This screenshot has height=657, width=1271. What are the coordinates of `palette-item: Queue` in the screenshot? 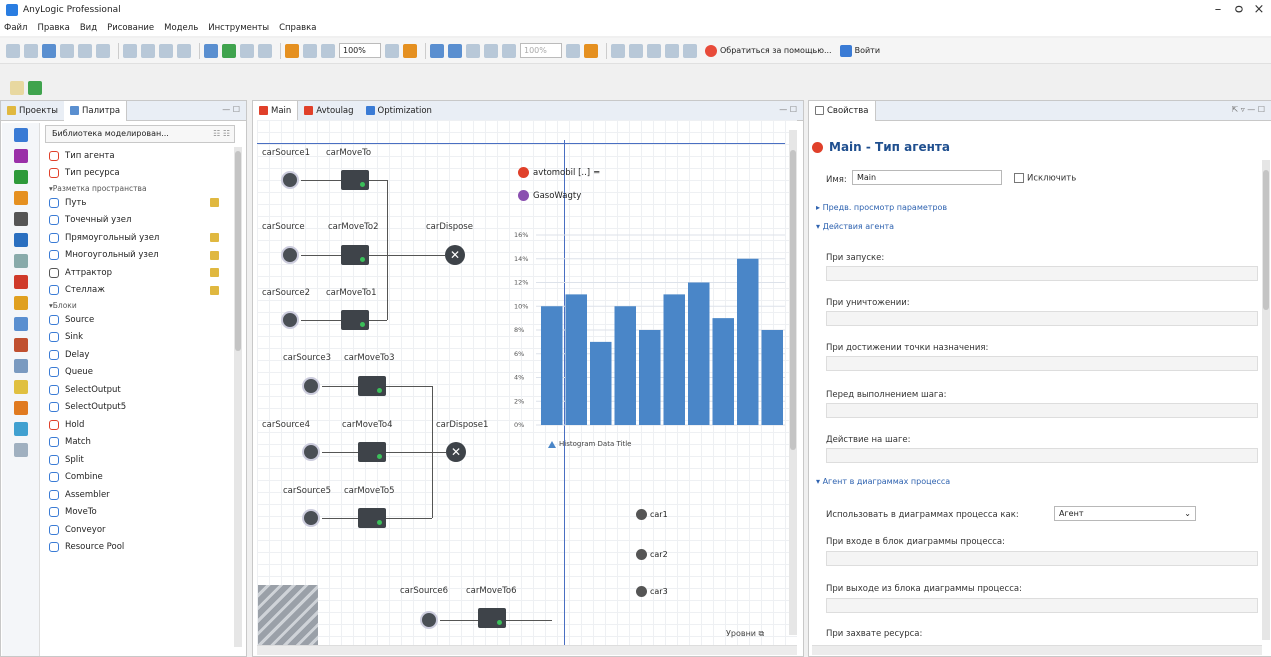 It's located at (139, 373).